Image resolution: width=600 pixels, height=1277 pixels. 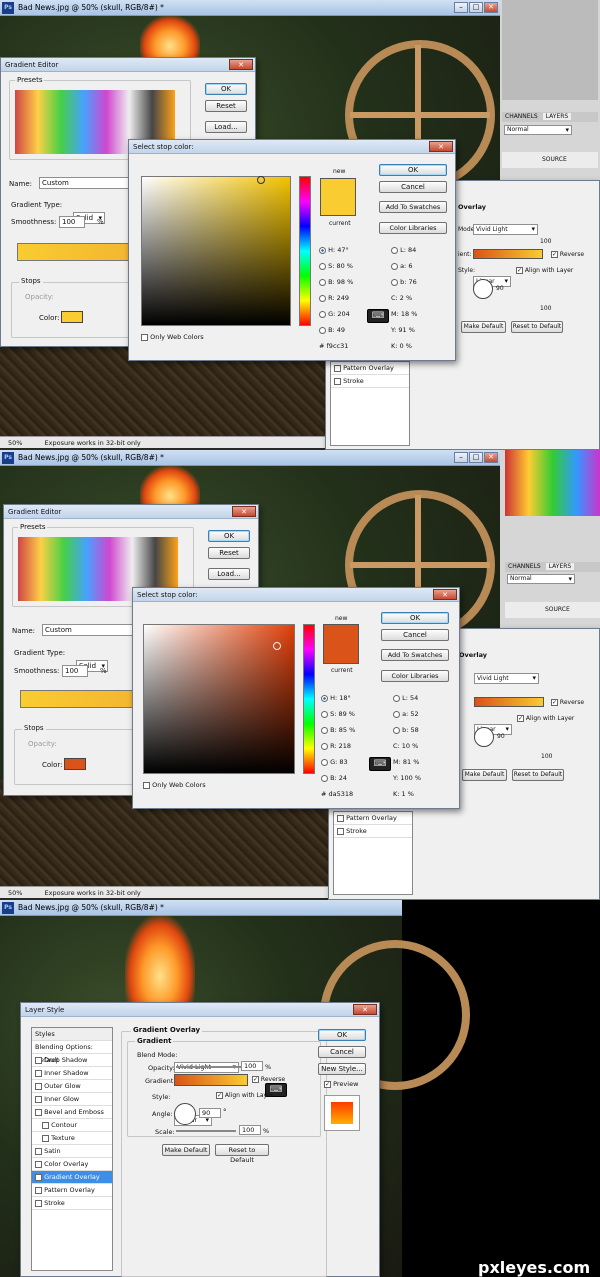 I want to click on list-item: Satin, so click(x=72, y=1151).